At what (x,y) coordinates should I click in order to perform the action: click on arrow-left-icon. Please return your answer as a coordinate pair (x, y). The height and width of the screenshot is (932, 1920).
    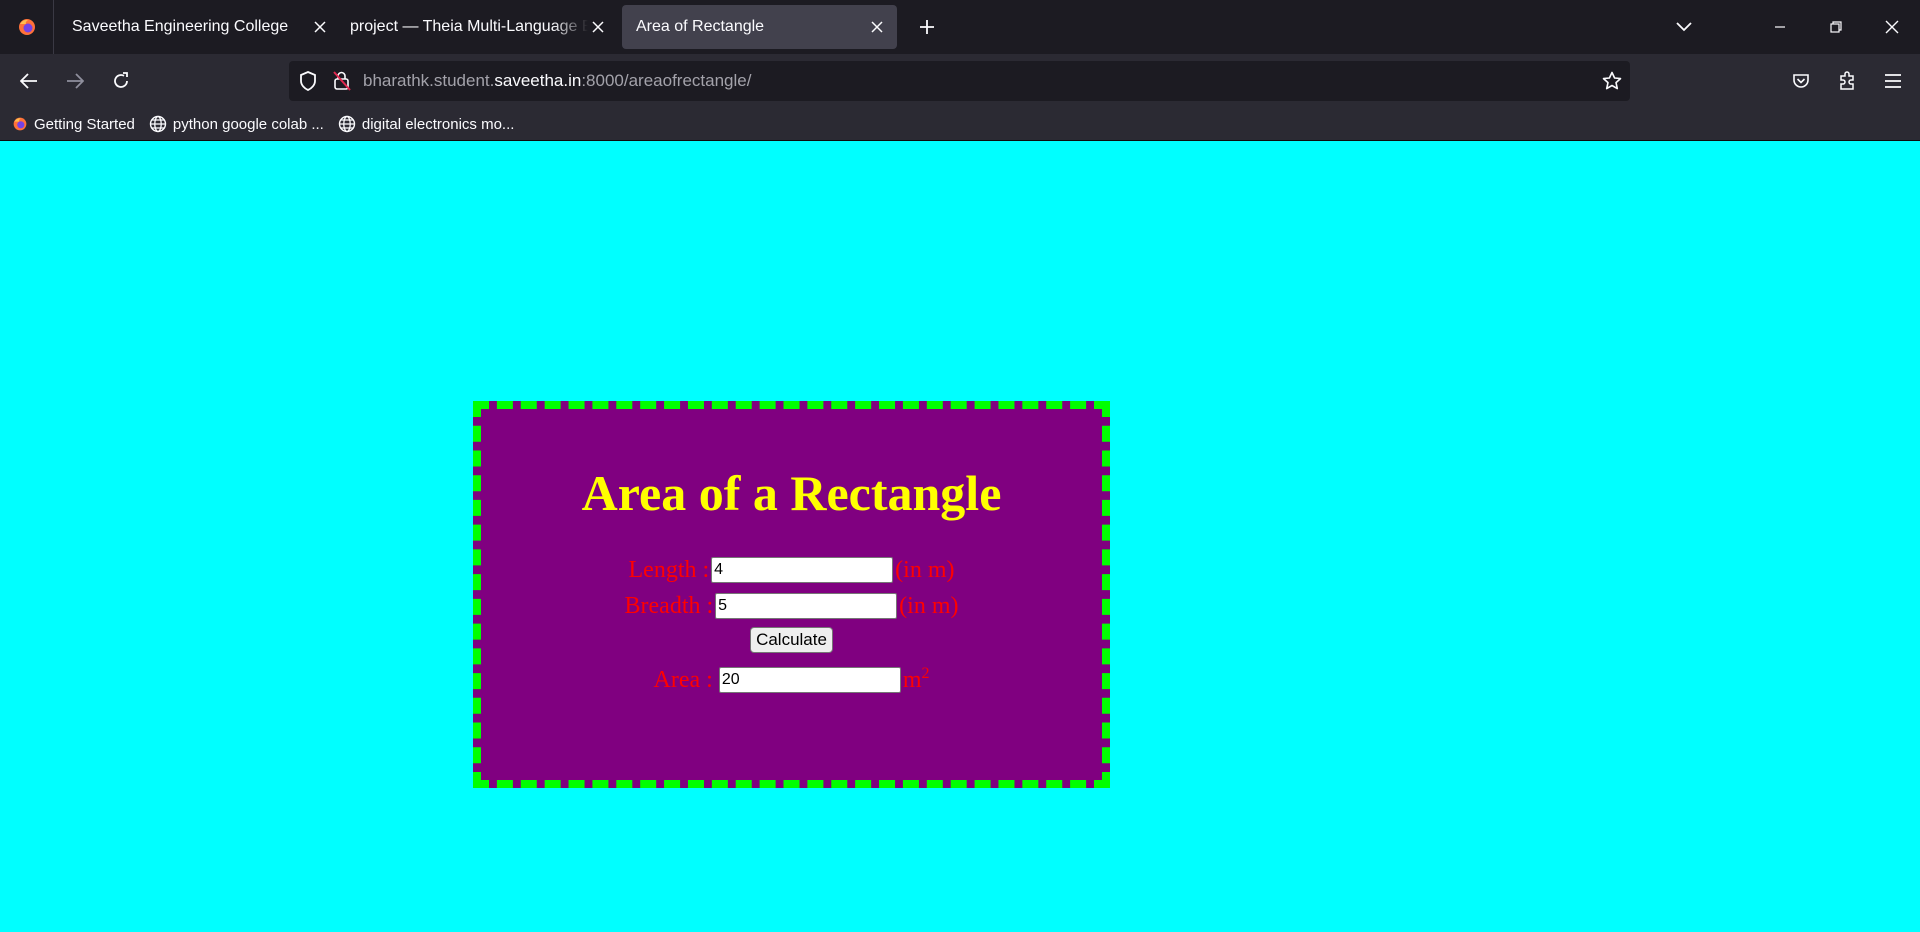
    Looking at the image, I should click on (28, 81).